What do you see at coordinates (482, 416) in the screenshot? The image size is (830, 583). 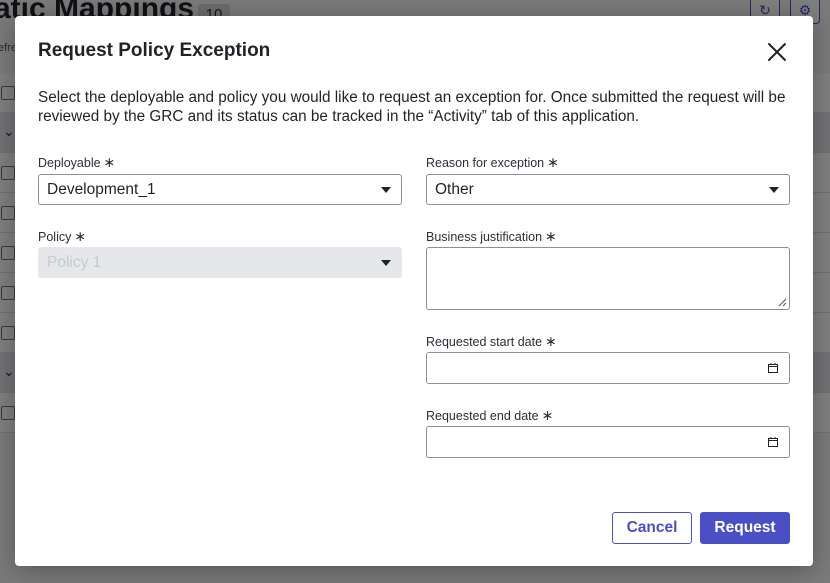 I see `end-date-label-text: Requested end date` at bounding box center [482, 416].